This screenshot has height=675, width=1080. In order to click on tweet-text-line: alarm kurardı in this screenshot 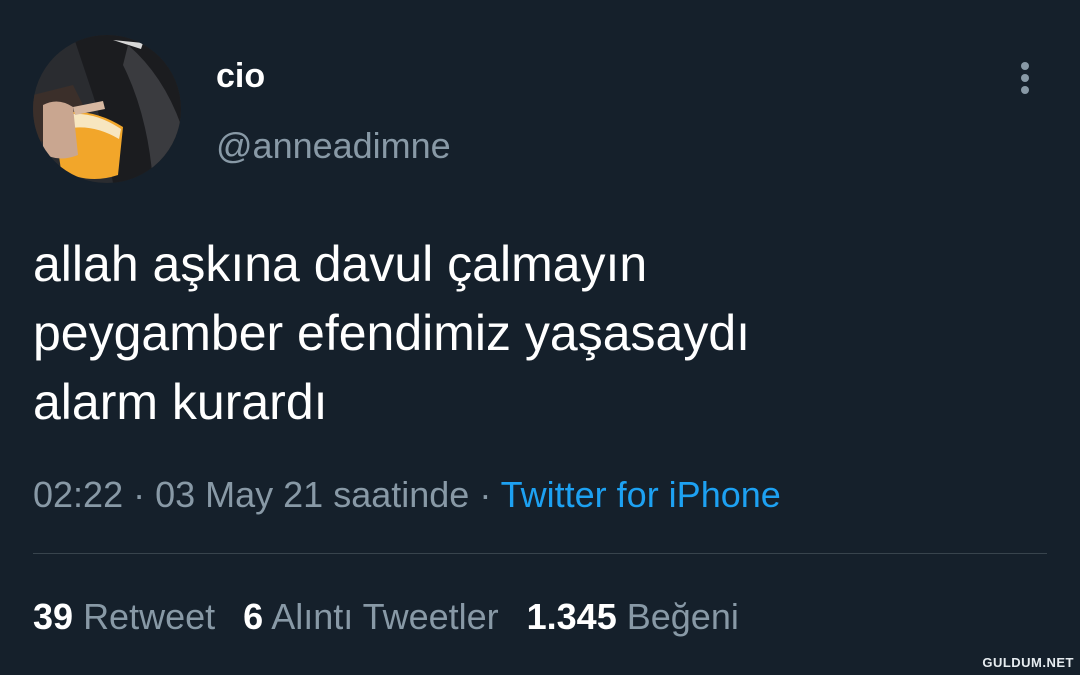, I will do `click(180, 402)`.